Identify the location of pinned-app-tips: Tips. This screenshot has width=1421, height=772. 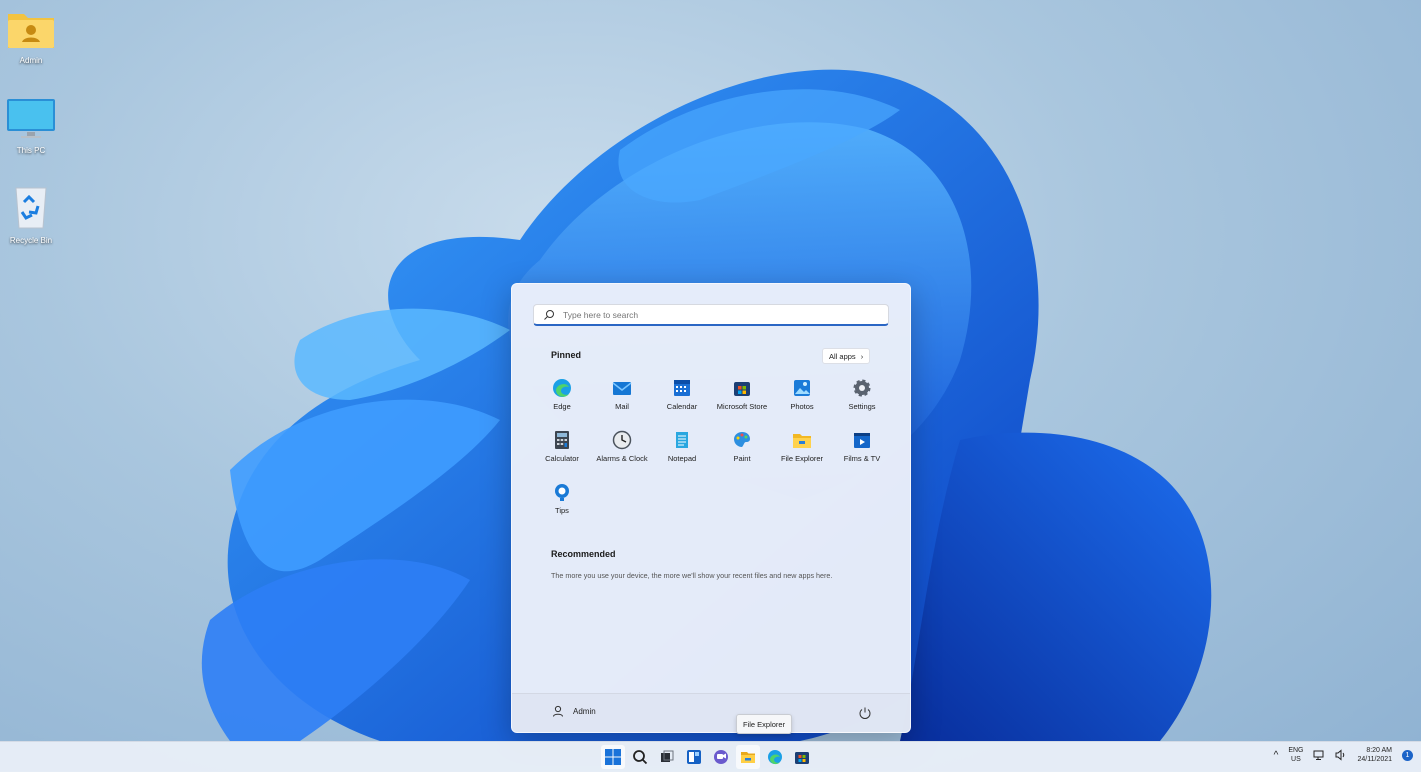
(562, 506).